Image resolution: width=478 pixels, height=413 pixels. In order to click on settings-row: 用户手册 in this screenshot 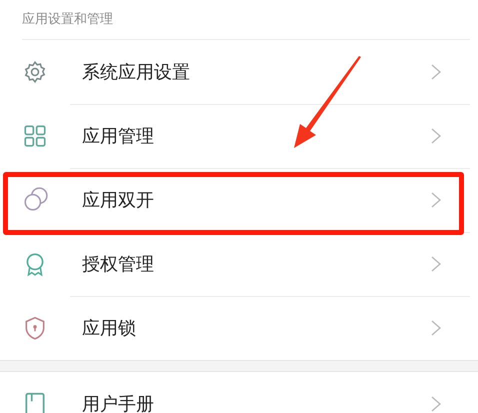, I will do `click(239, 392)`.